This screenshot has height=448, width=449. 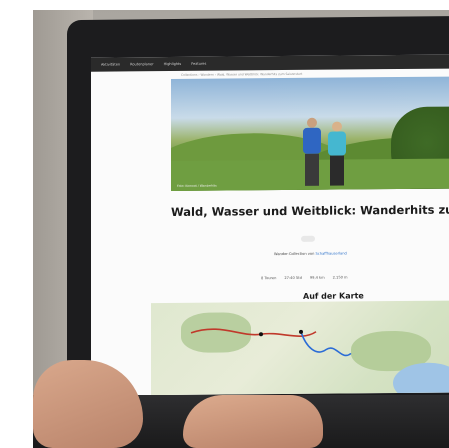 What do you see at coordinates (110, 64) in the screenshot?
I see `nav-item-activities: Aktivitäten` at bounding box center [110, 64].